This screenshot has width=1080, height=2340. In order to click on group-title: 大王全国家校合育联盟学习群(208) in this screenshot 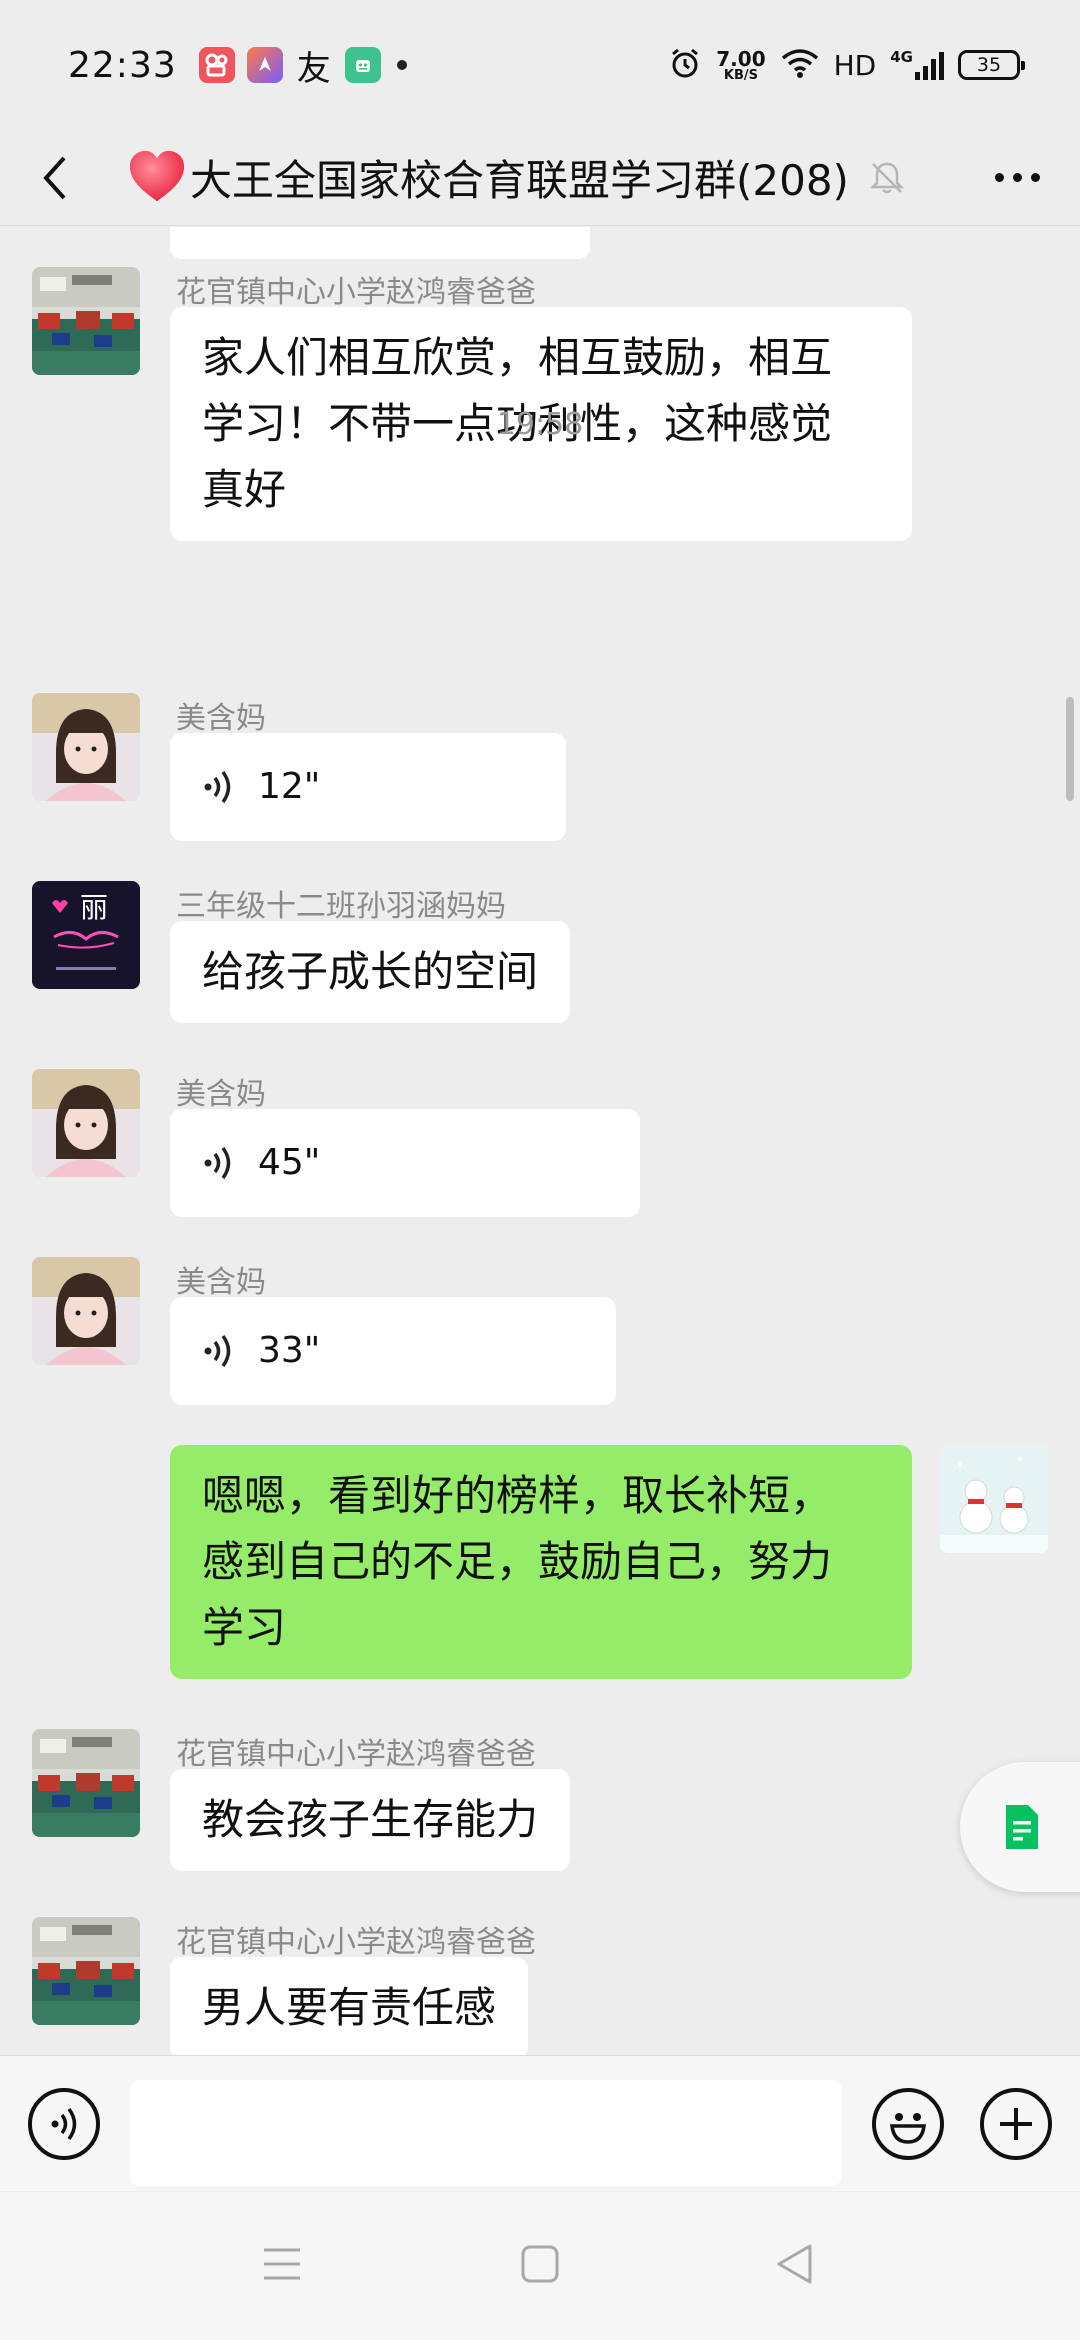, I will do `click(519, 177)`.